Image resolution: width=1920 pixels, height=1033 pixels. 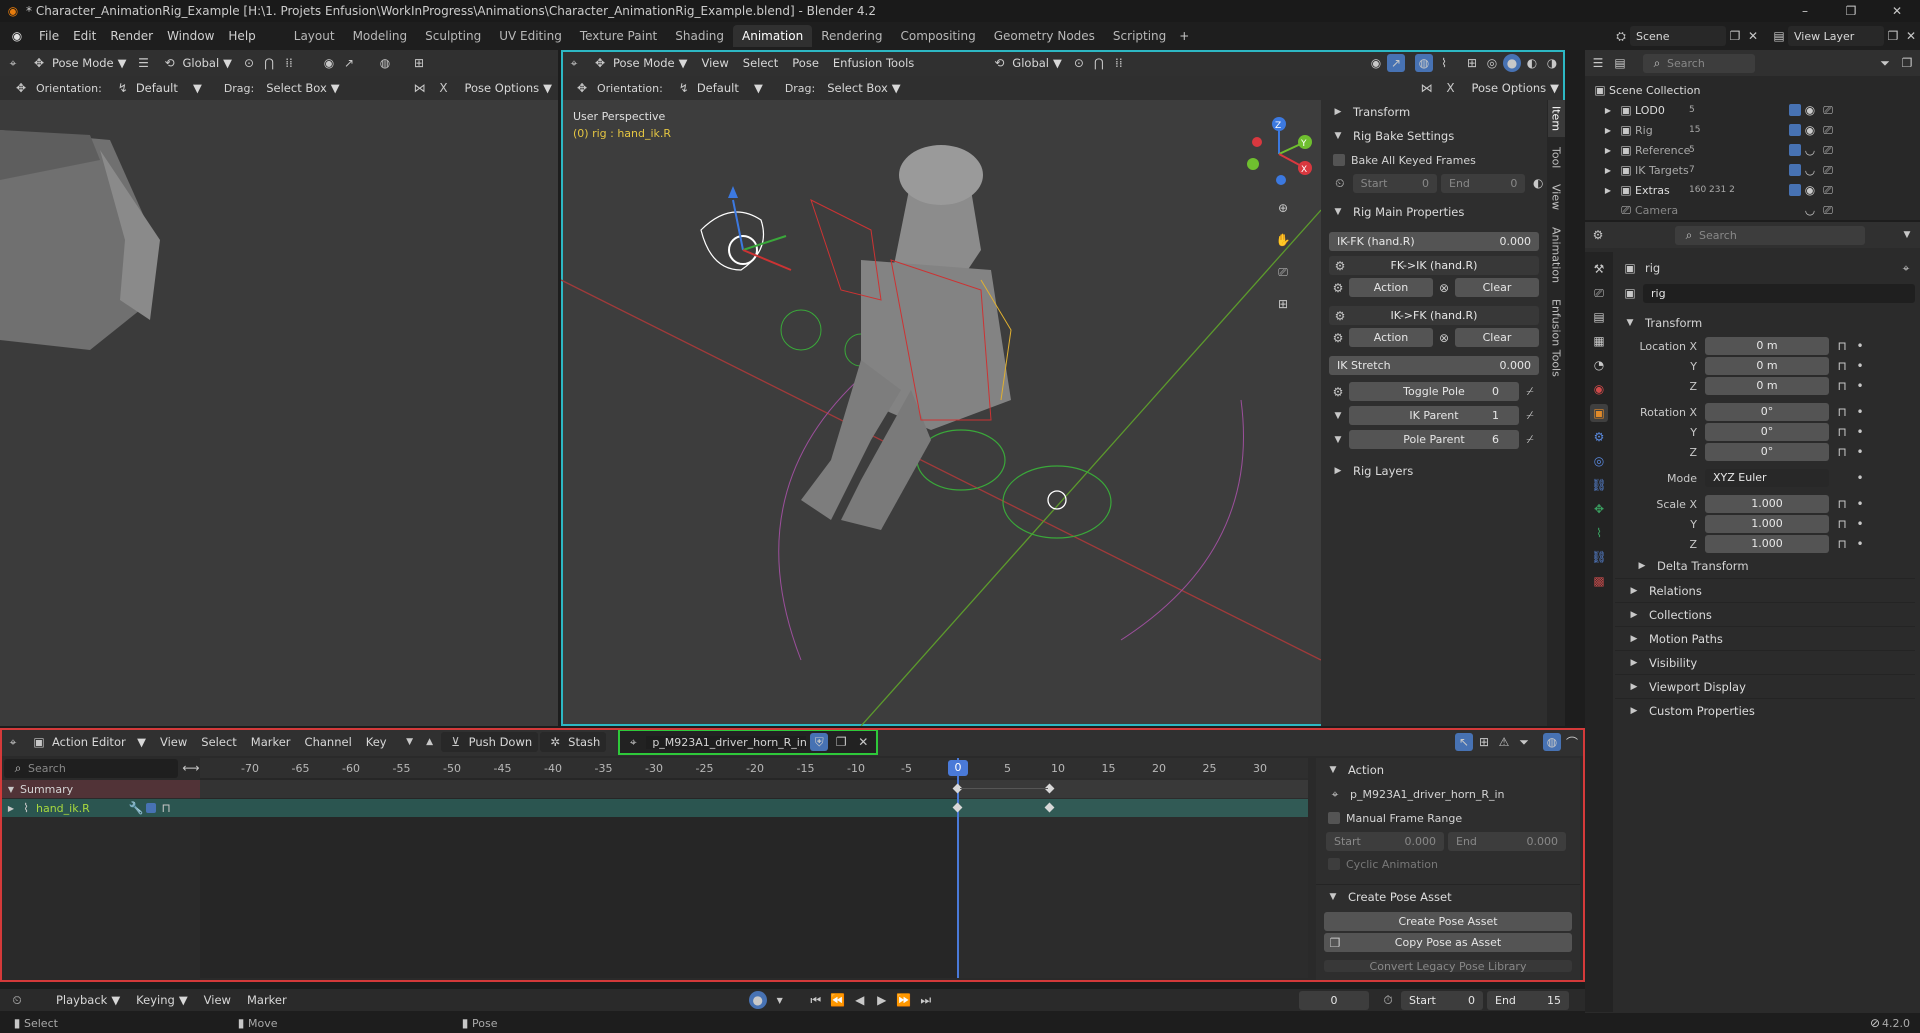 What do you see at coordinates (1765, 590) in the screenshot?
I see `property-section-header: ▶ Relations` at bounding box center [1765, 590].